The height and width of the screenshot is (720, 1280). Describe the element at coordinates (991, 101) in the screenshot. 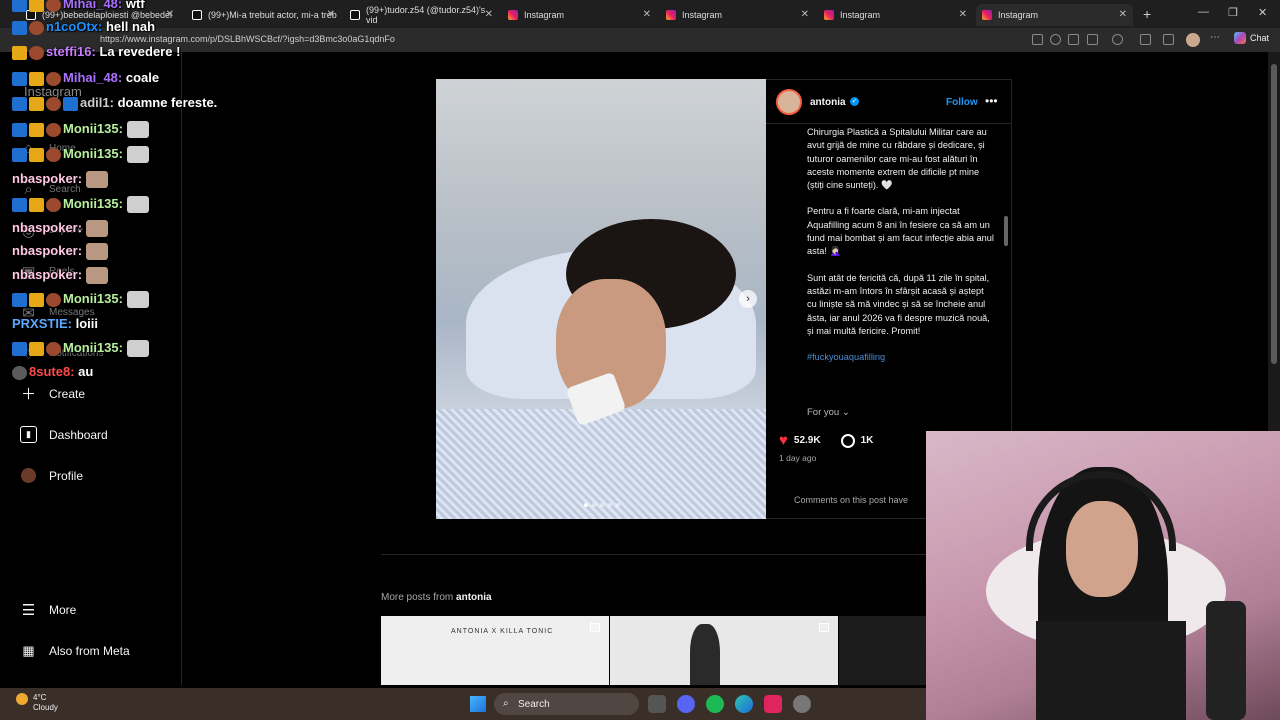

I see `more-options-icon: •••` at that location.